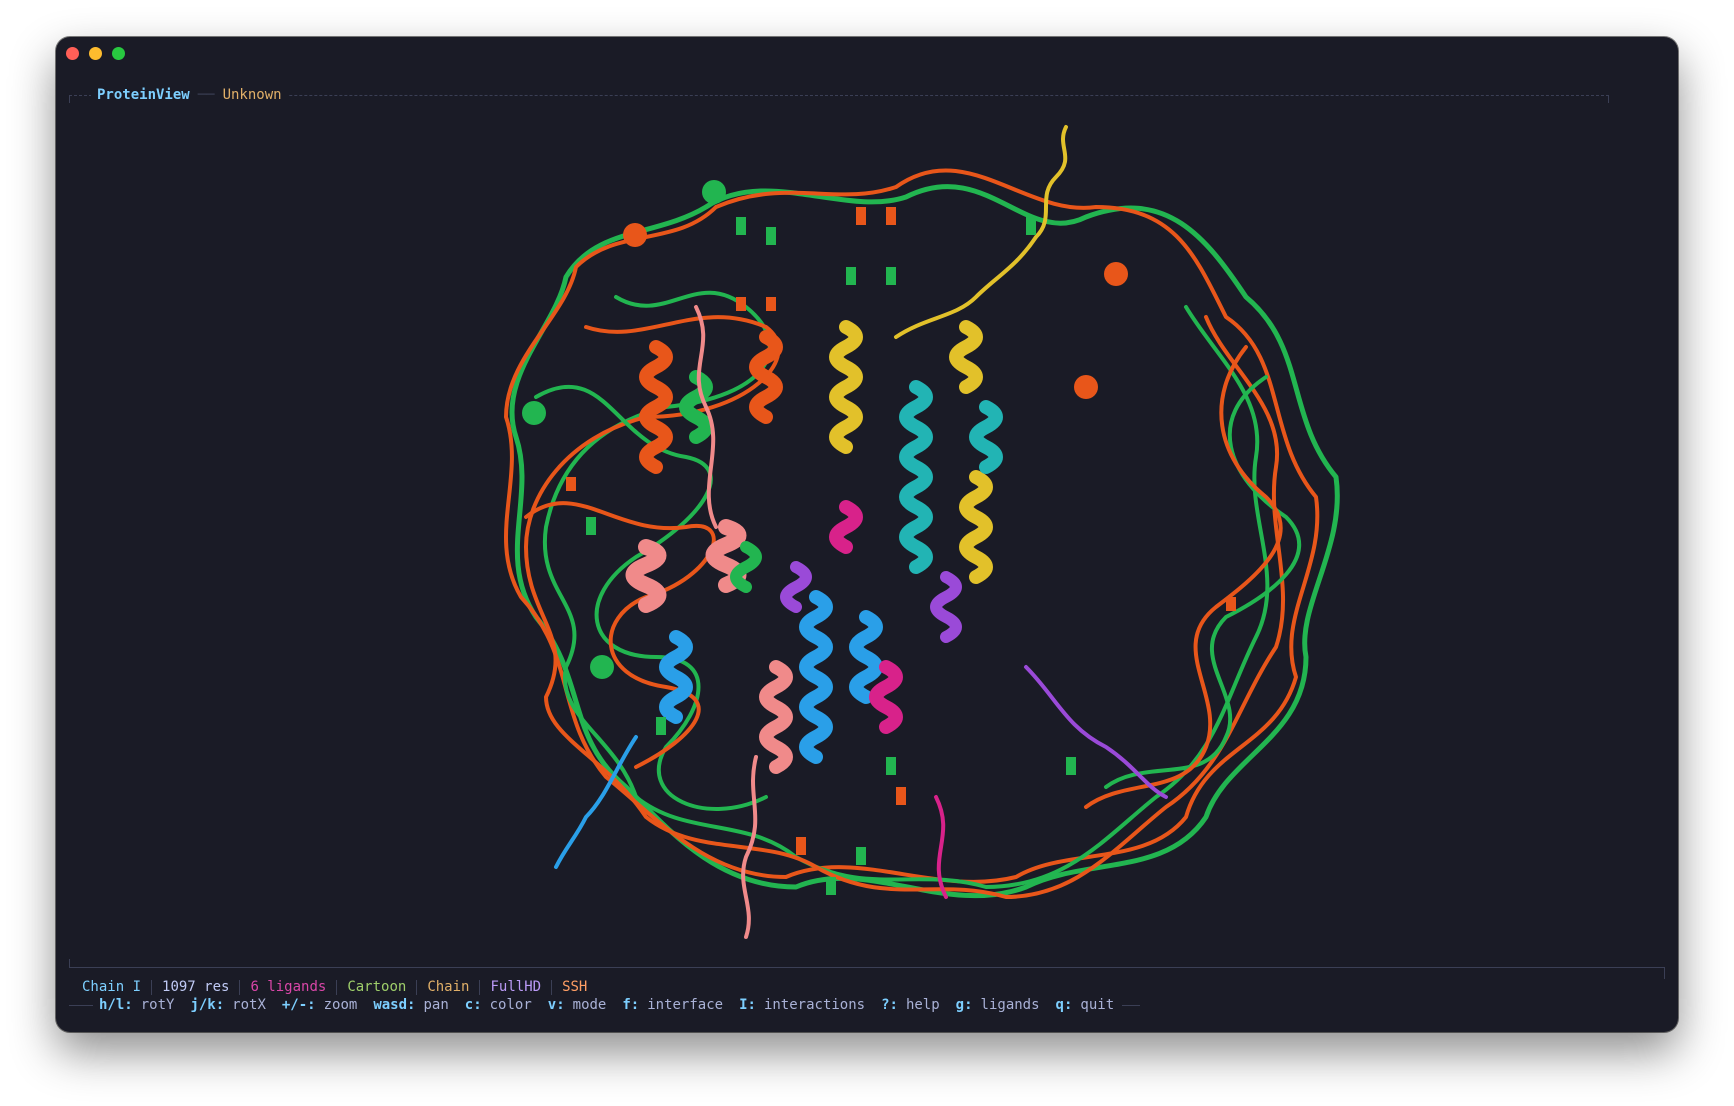 The image size is (1734, 1106). What do you see at coordinates (510, 1005) in the screenshot?
I see `help-desc: color` at bounding box center [510, 1005].